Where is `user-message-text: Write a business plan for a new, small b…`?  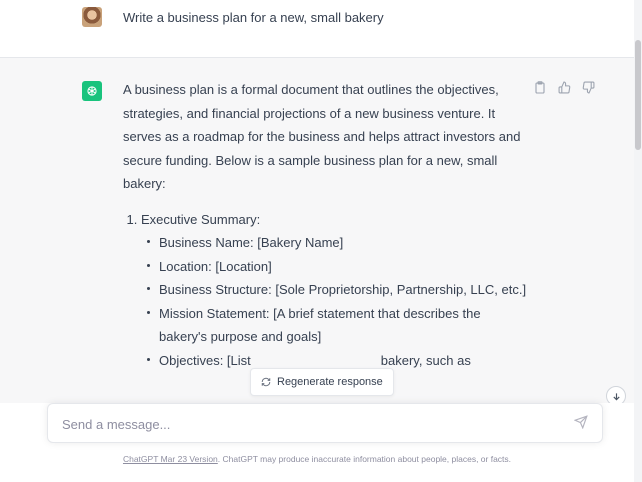
user-message-text: Write a business plan for a new, small b… is located at coordinates (253, 17).